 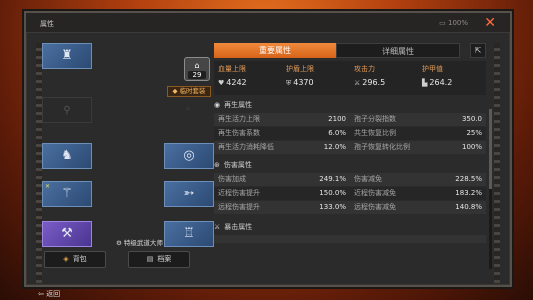 I want to click on shield-icon: ⛨, so click(x=289, y=83).